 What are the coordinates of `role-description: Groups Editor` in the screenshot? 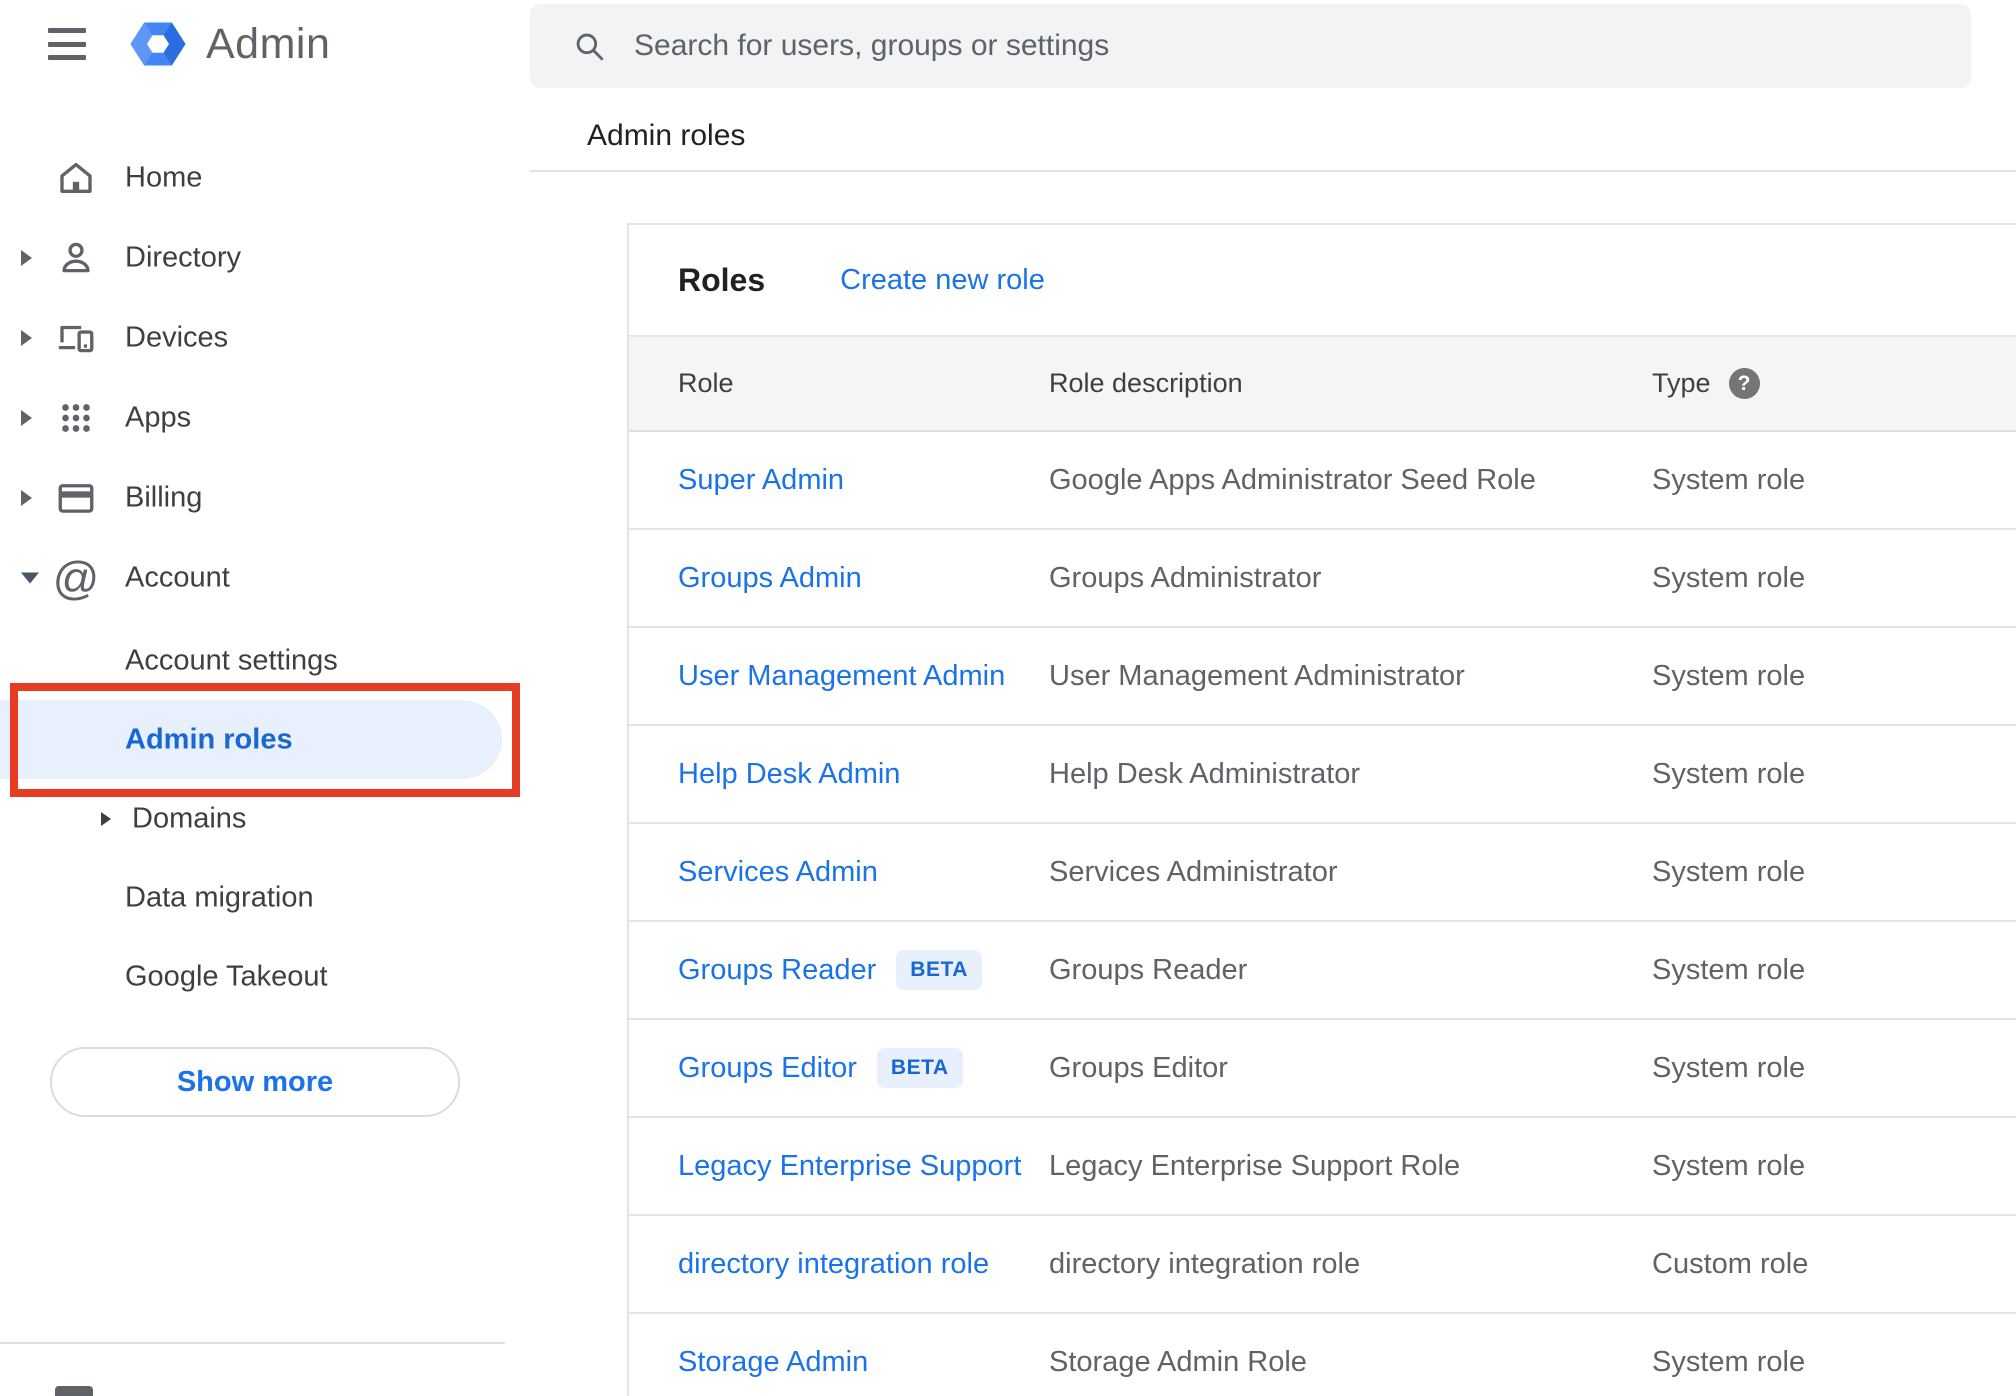 It's located at (1138, 1067).